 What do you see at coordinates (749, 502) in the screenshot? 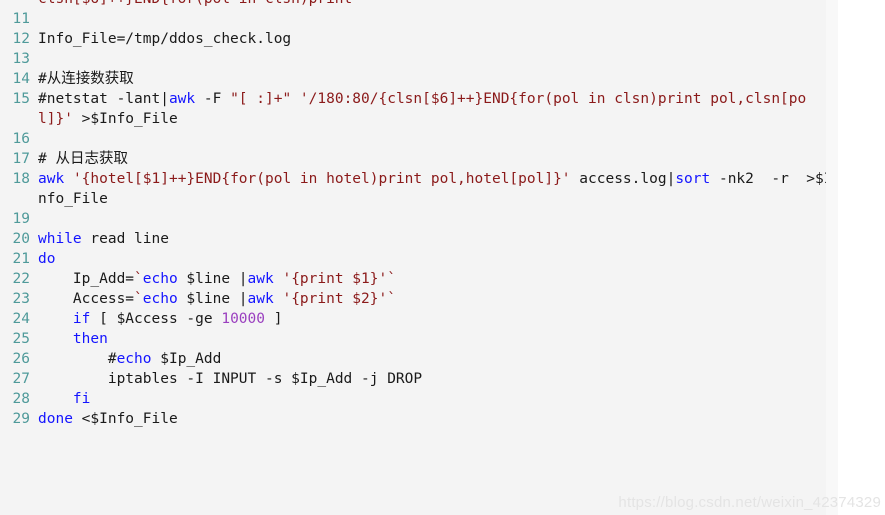
I see `watermark-url: https://blog.csdn.net/weixin_42374329` at bounding box center [749, 502].